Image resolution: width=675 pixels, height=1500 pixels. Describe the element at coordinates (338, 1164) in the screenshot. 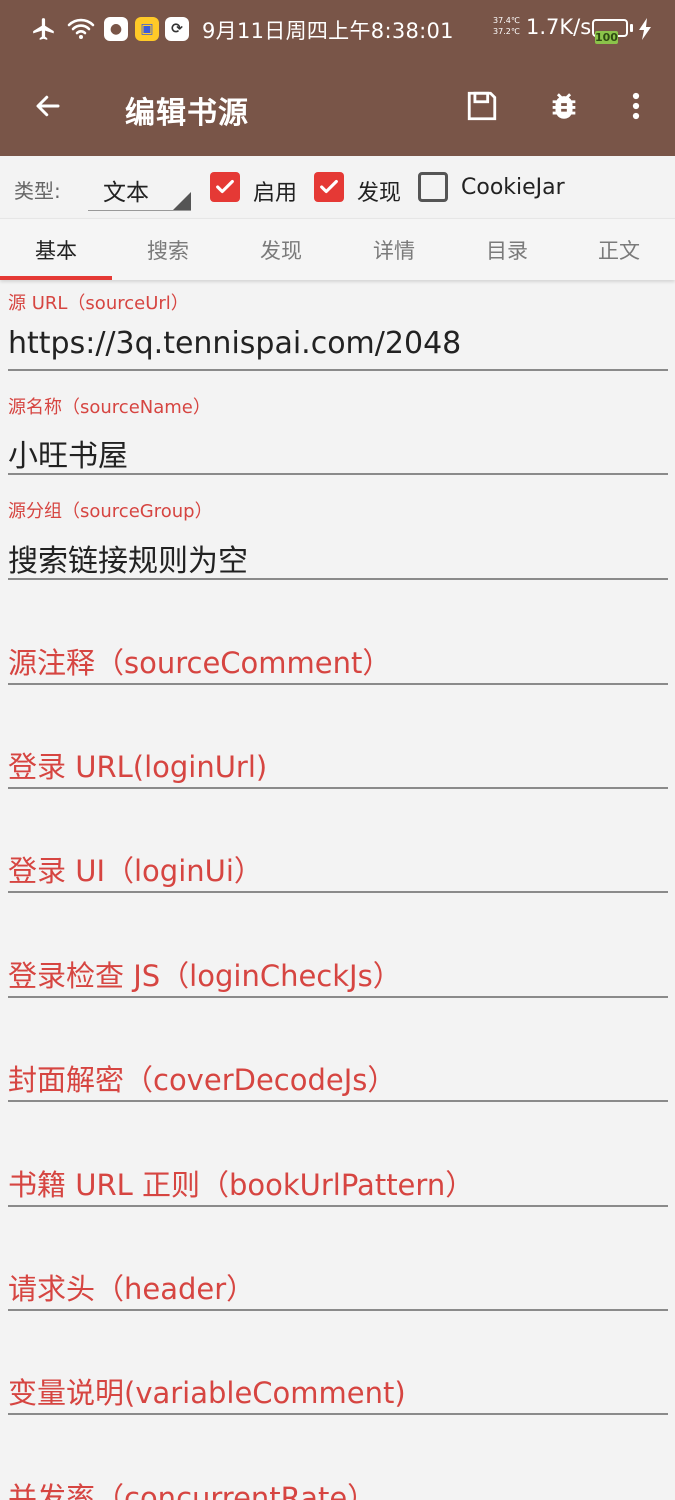

I see `book-url-pattern-field: 书籍 URL 正则（bookUrlPattern）` at that location.